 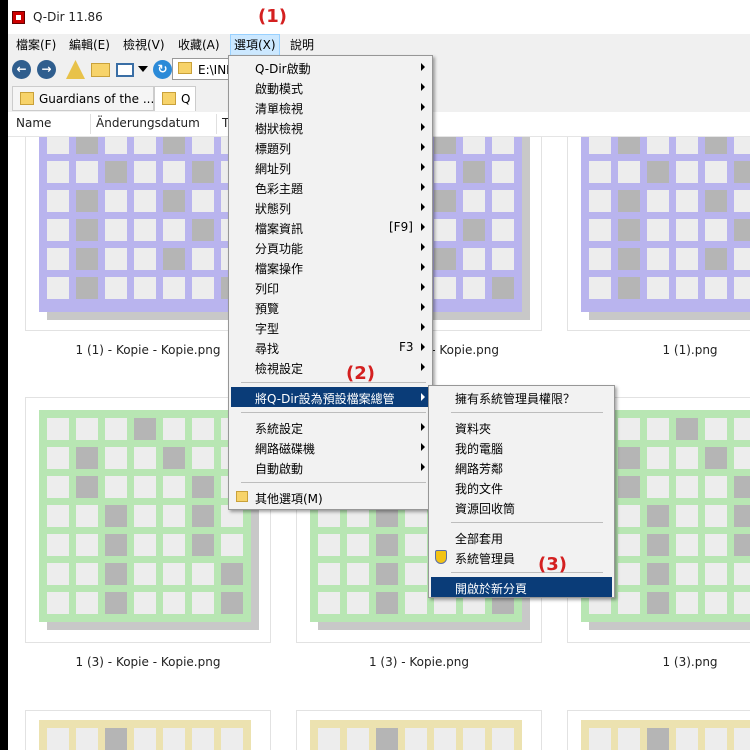 What do you see at coordinates (658, 350) in the screenshot?
I see `file-name: 1 (1).png` at bounding box center [658, 350].